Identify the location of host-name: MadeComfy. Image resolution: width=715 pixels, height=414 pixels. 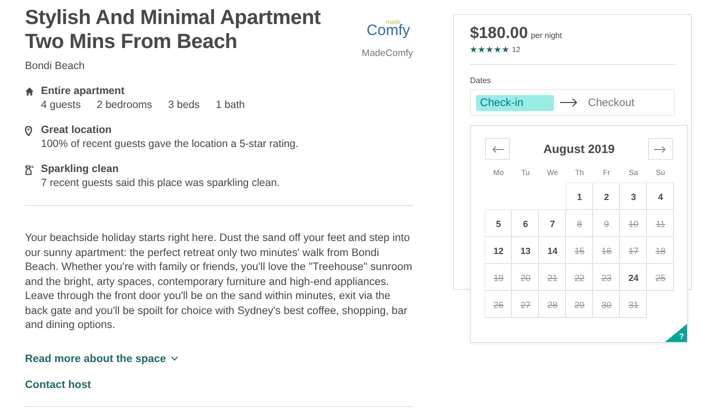
(387, 53).